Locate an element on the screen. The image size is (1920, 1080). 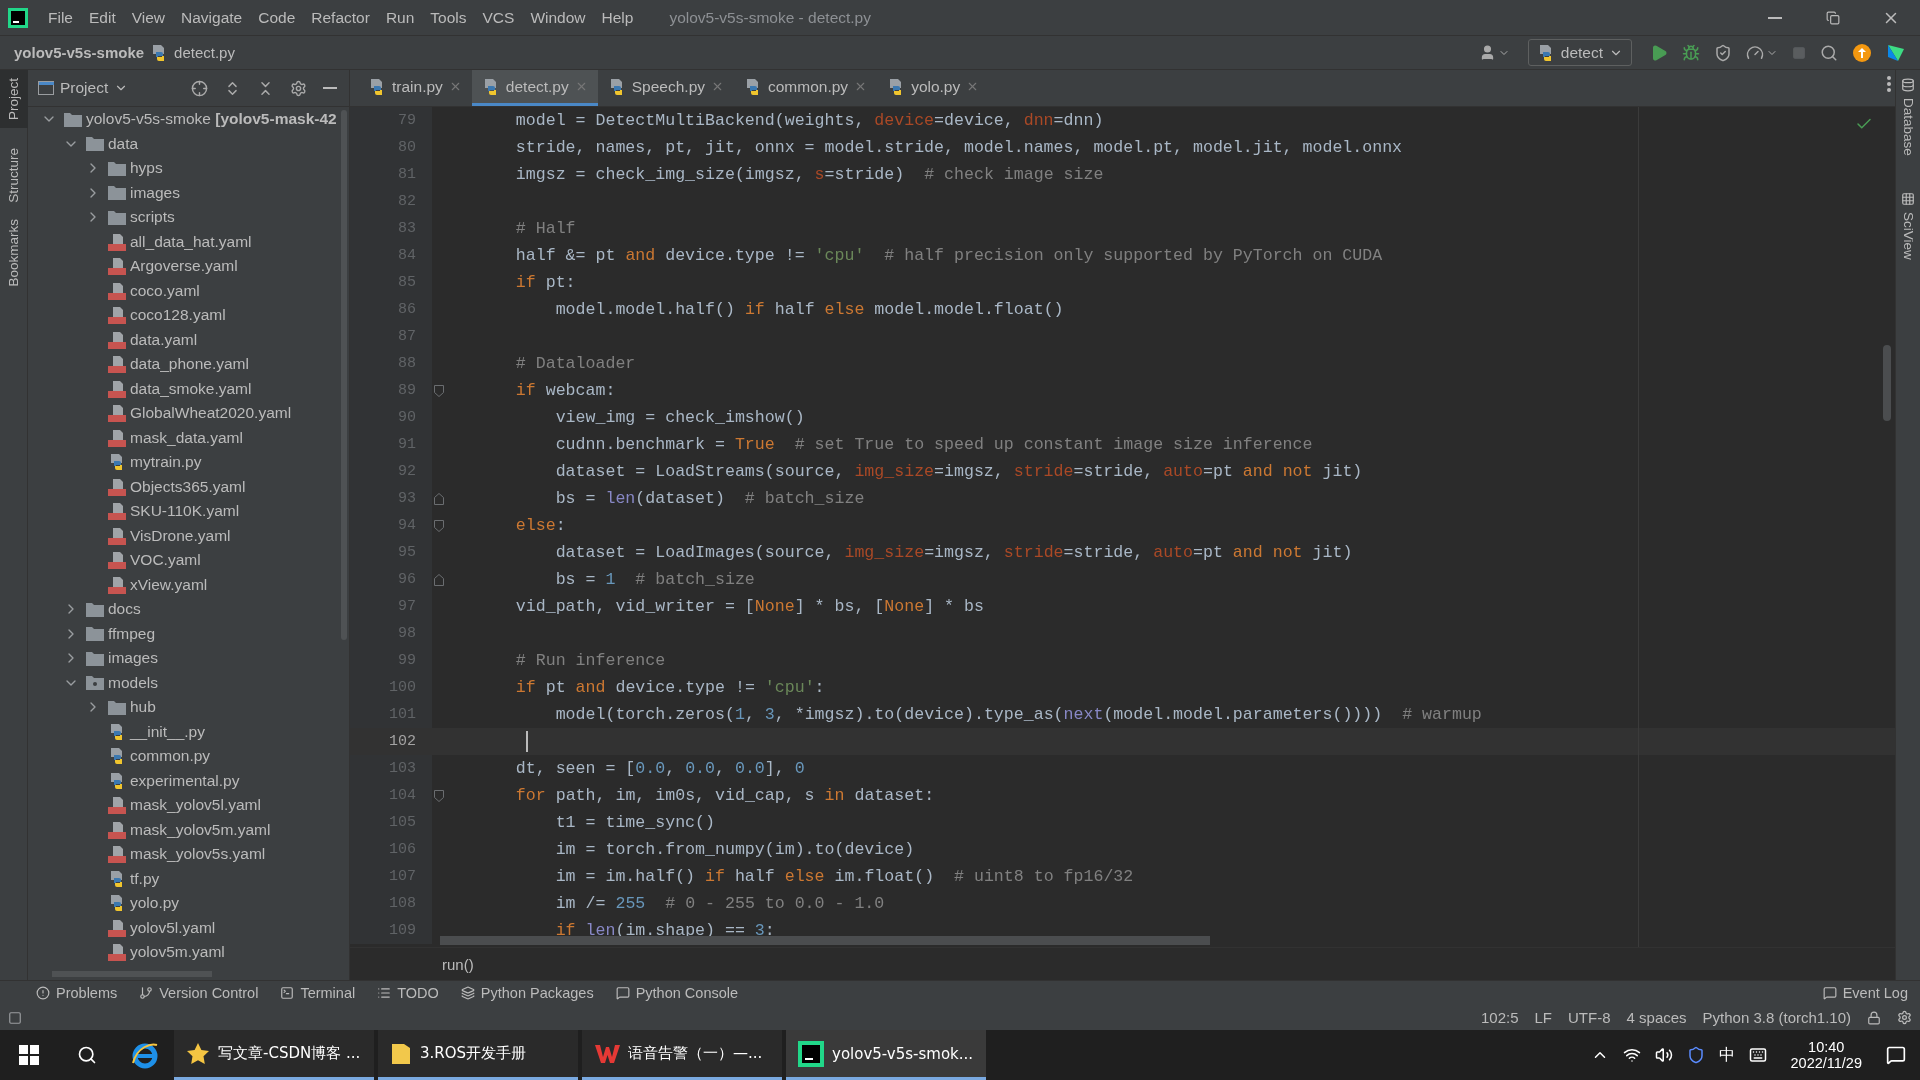
breadcrumb-project: yolov5-v5s-smoke is located at coordinates (79, 52).